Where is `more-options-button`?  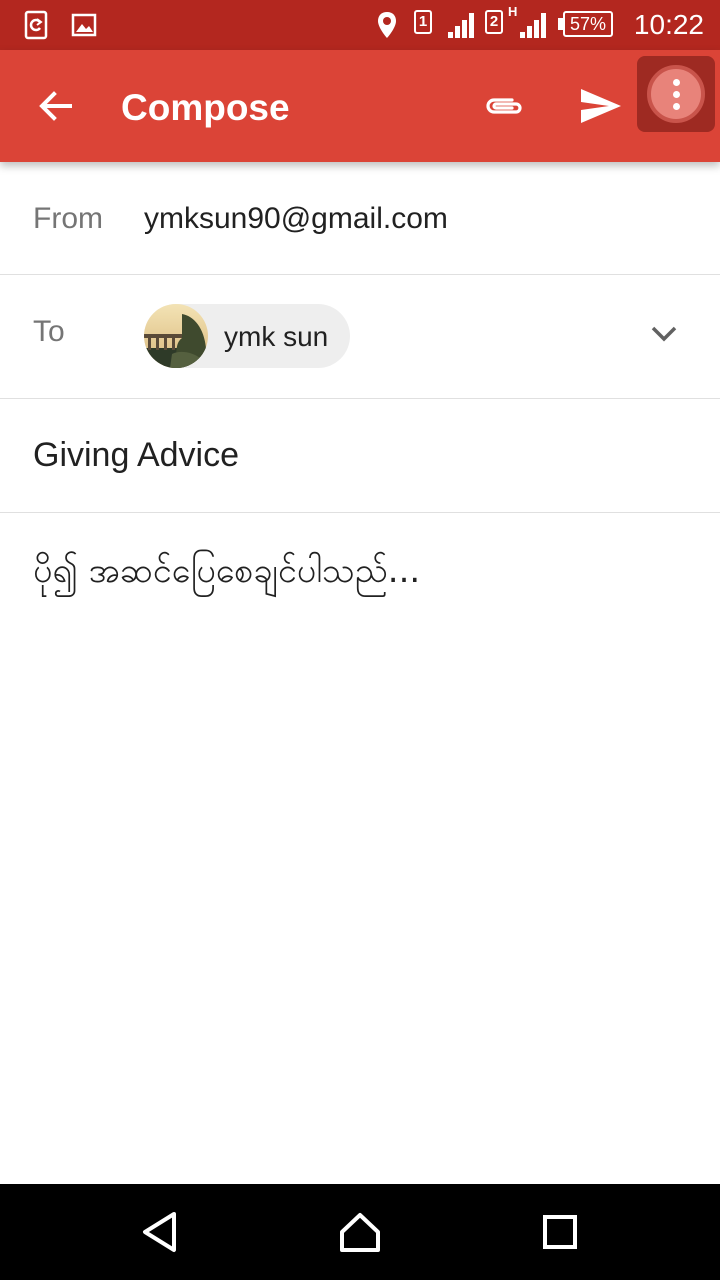
more-options-button is located at coordinates (676, 94).